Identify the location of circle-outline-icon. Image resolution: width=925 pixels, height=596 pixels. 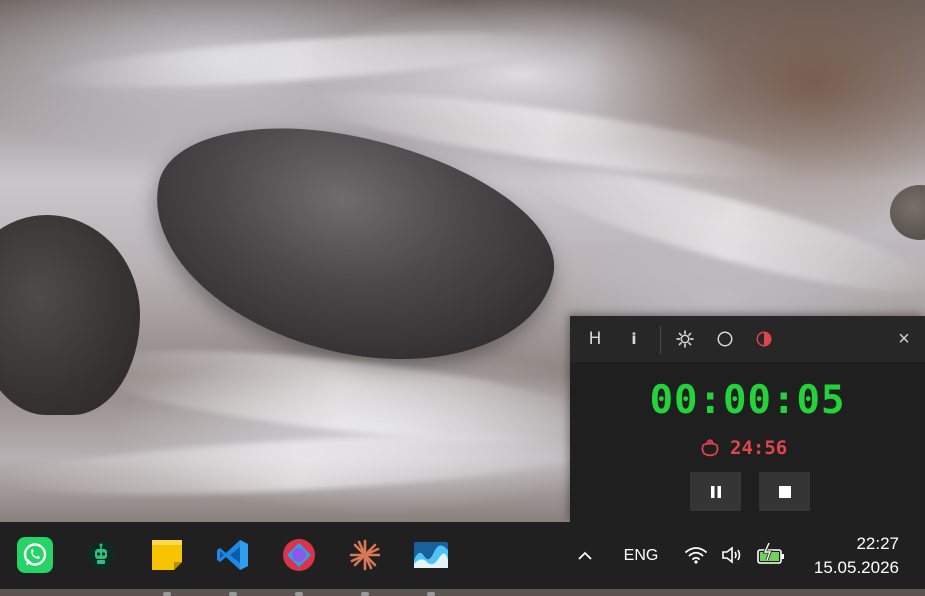
(725, 339).